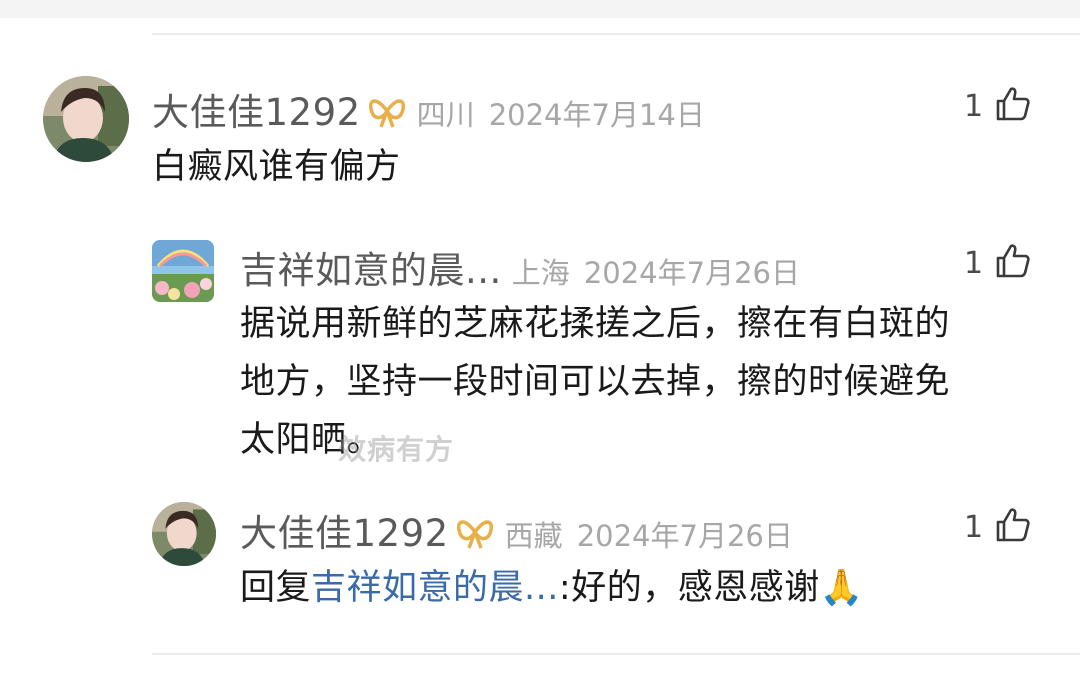  What do you see at coordinates (616, 34) in the screenshot?
I see `divider-top` at bounding box center [616, 34].